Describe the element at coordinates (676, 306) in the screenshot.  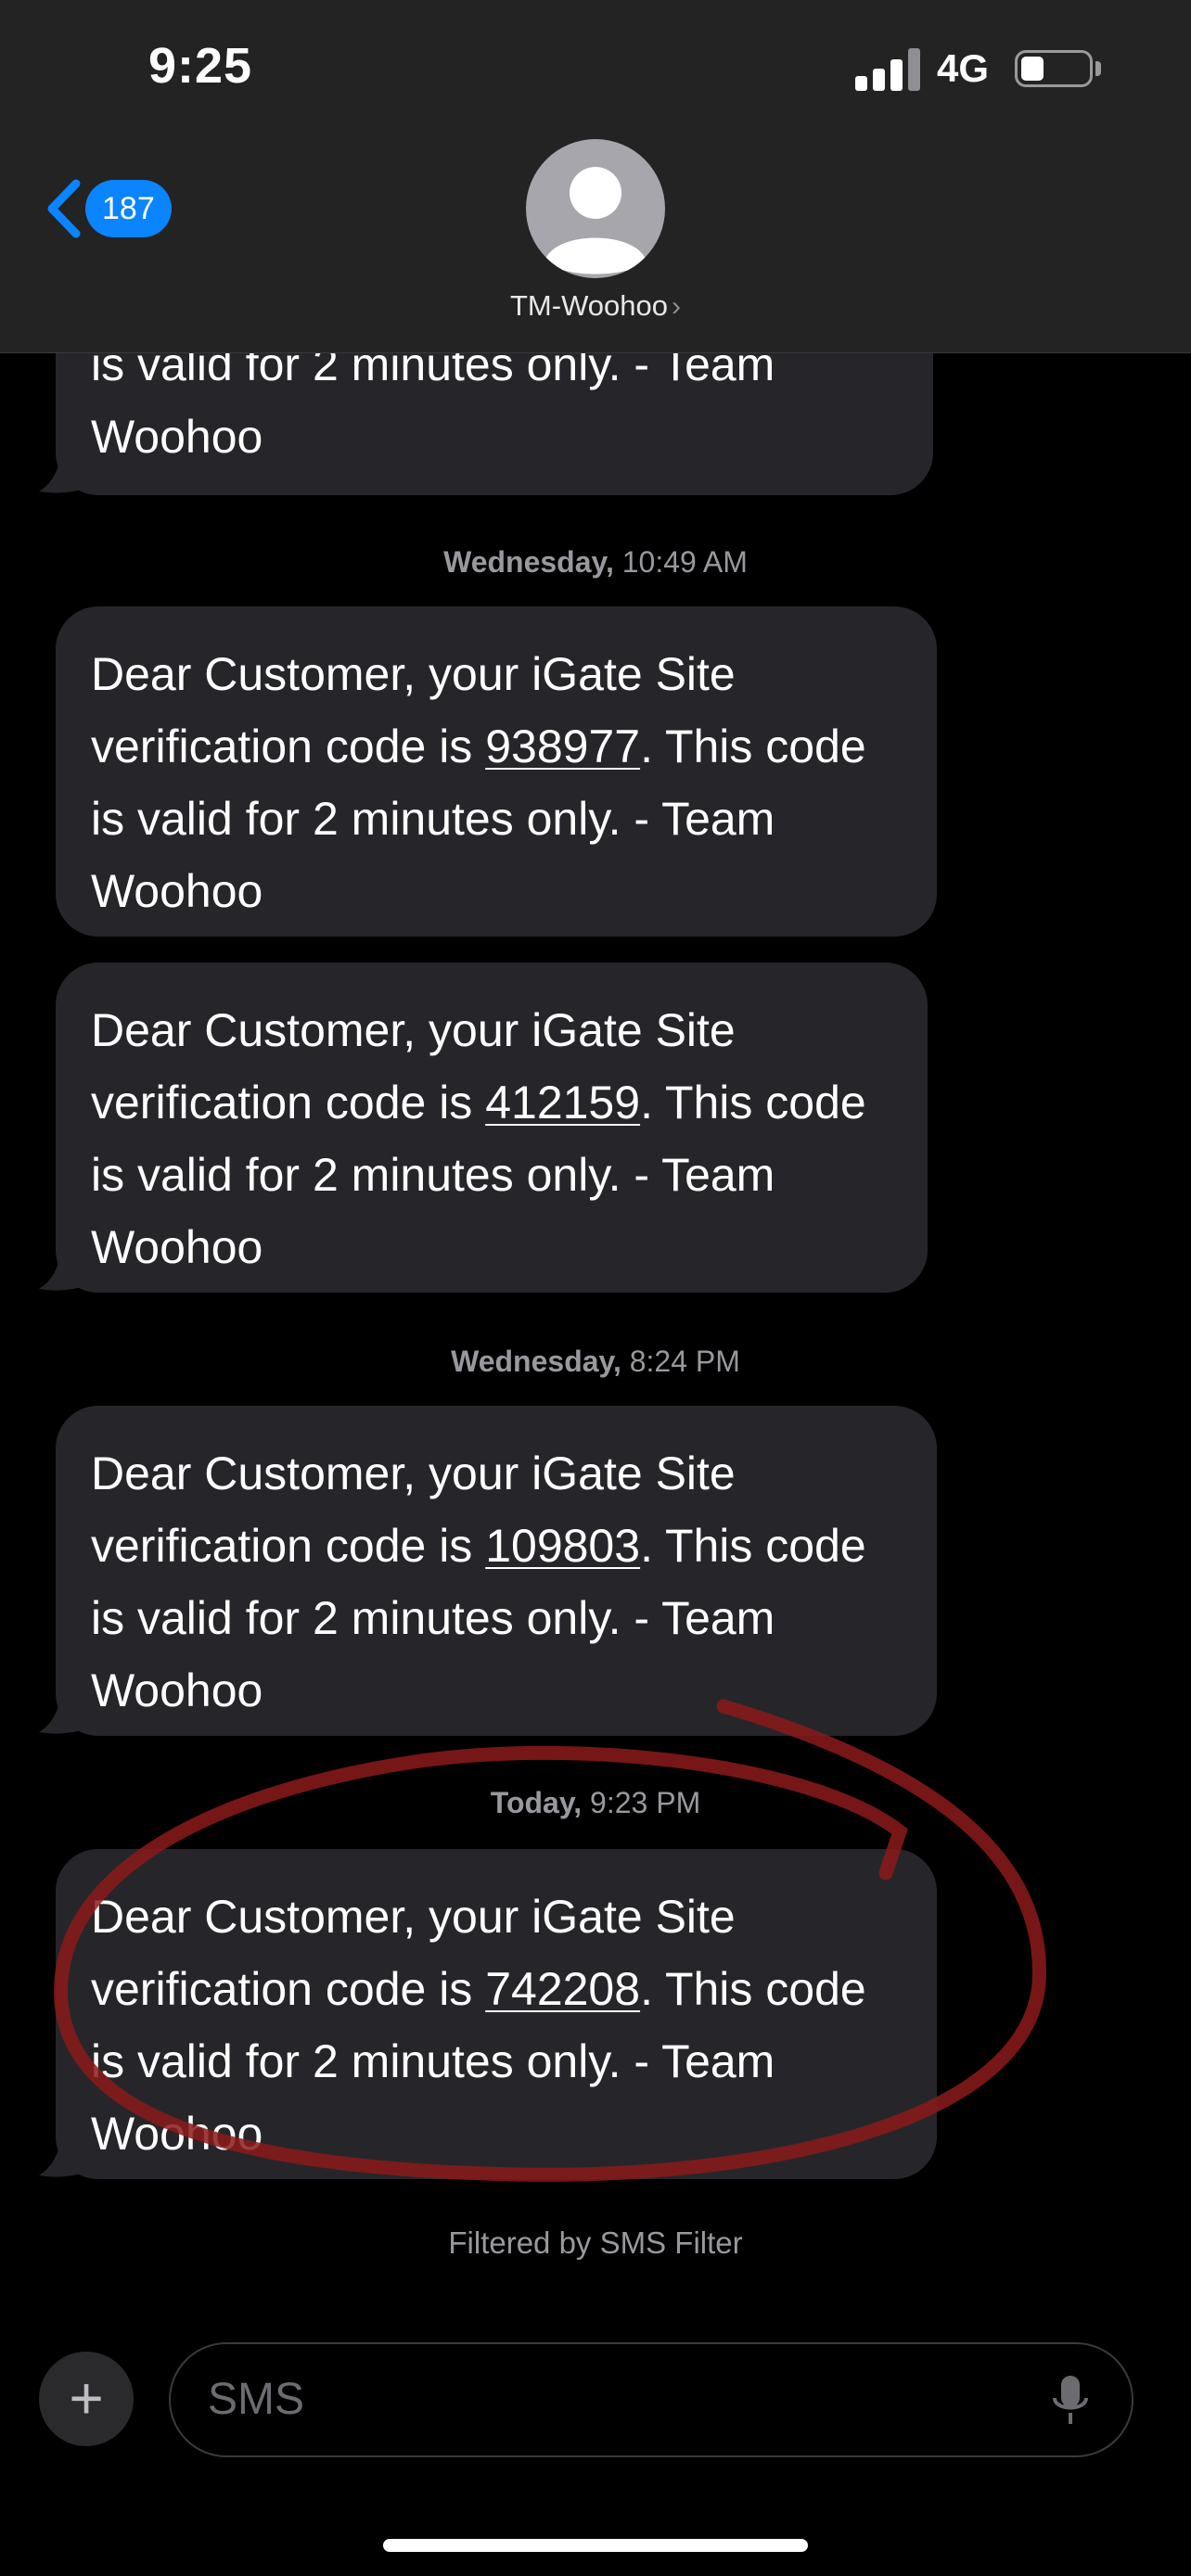
I see `chevron-right-icon: ›` at that location.